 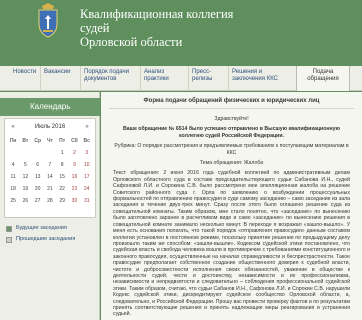 I want to click on title-divider, so click(x=231, y=108).